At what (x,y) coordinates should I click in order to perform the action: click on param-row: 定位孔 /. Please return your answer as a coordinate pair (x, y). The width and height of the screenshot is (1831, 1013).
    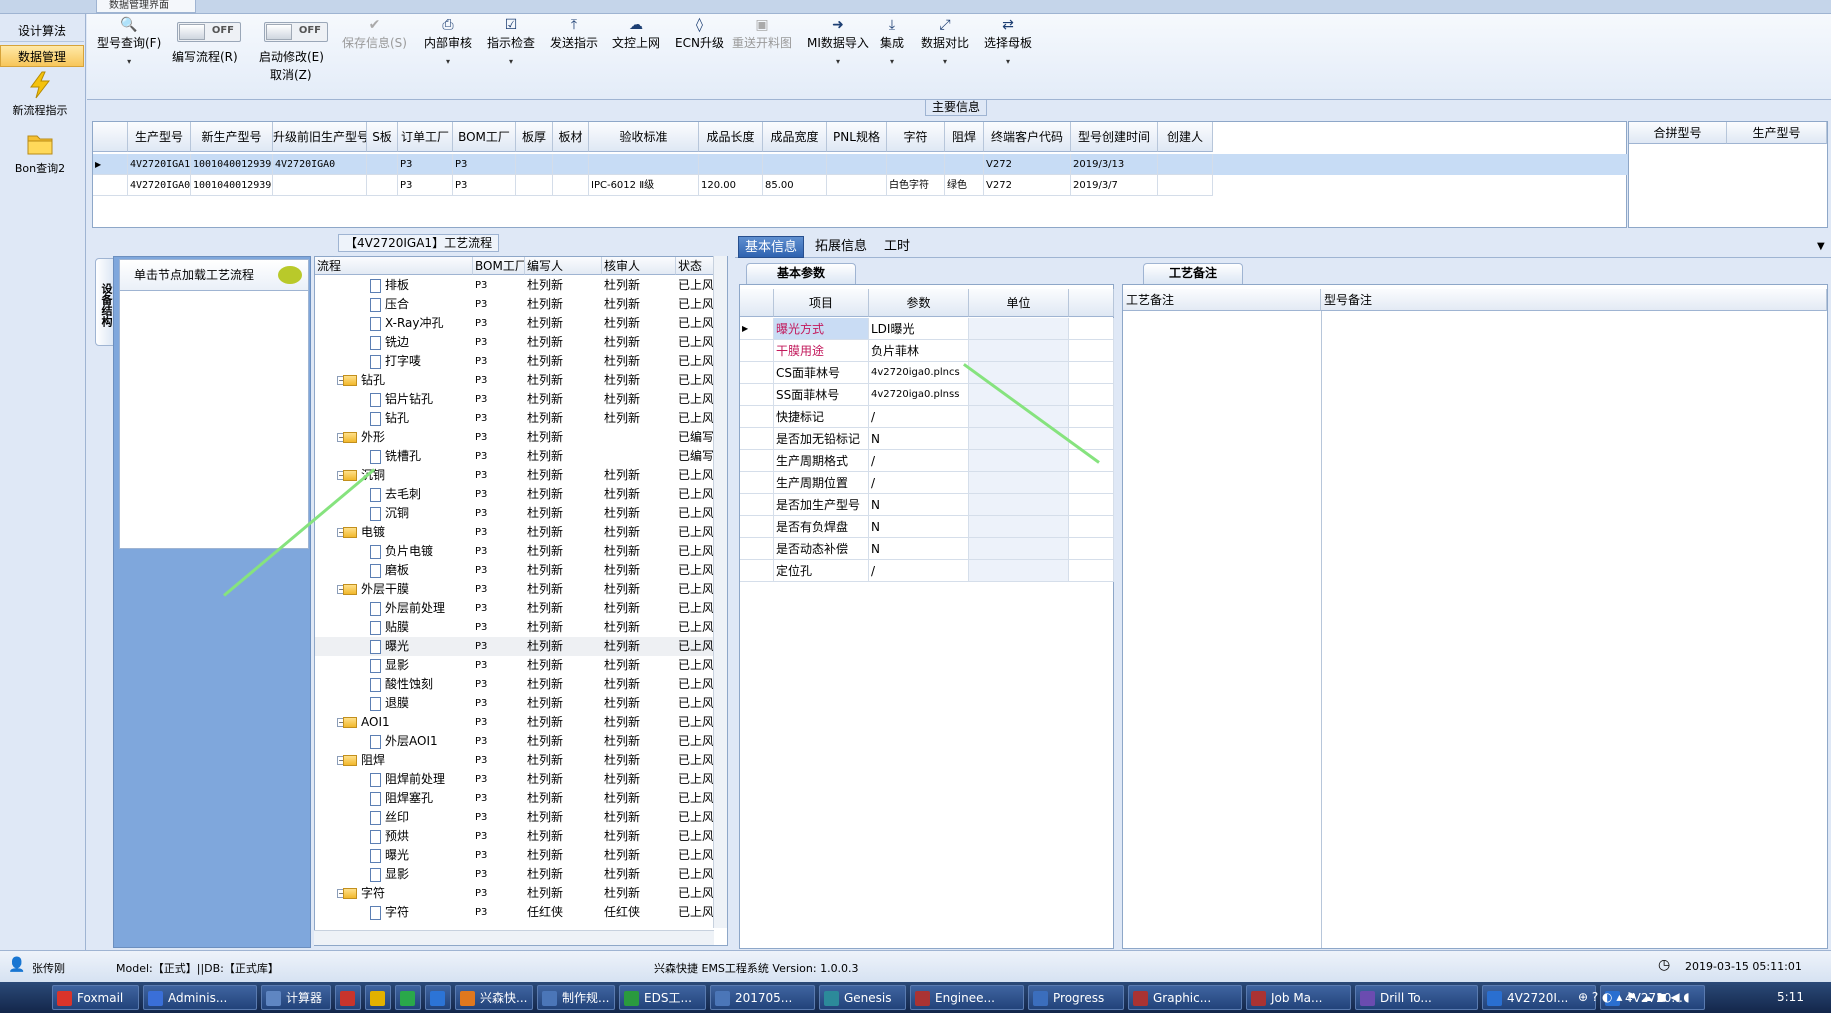
    Looking at the image, I should click on (927, 571).